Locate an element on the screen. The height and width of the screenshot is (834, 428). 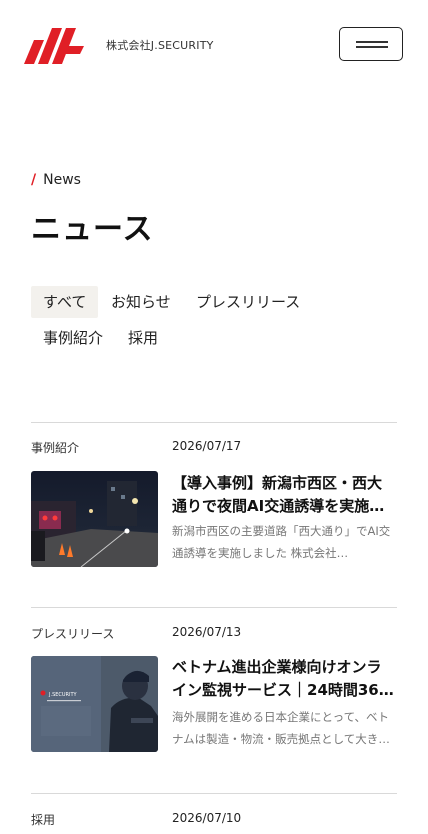
breadcrumb: / News is located at coordinates (56, 180).